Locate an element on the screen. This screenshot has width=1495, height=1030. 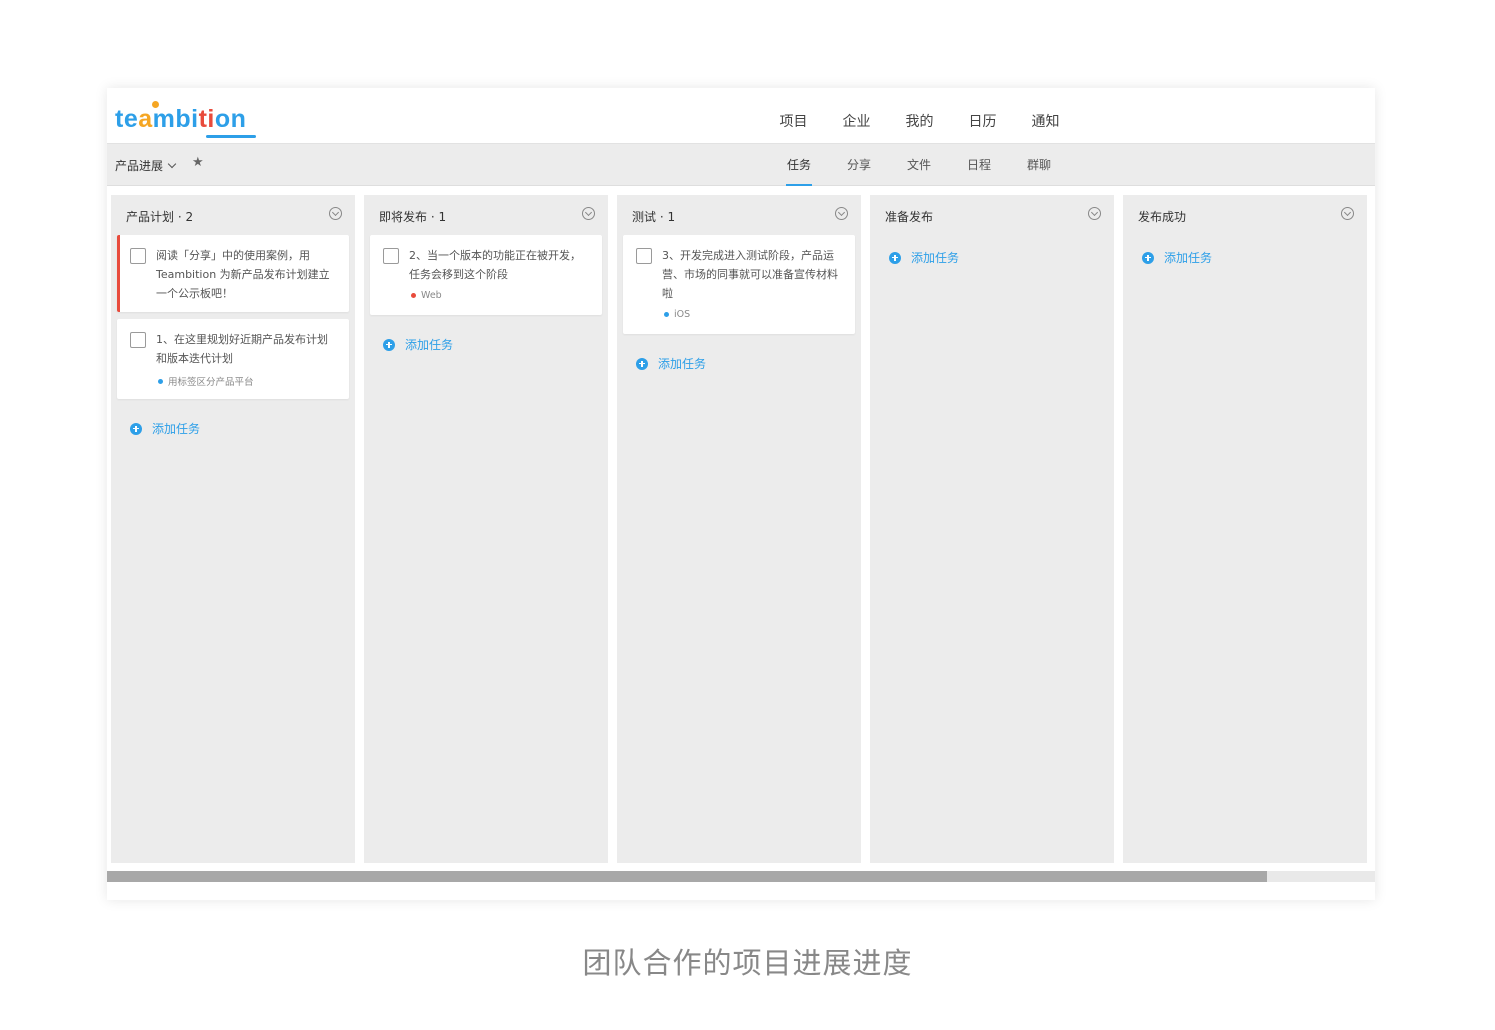
task-content: 2、当一个版本的功能正在被开发，任务会移到这个阶段 is located at coordinates (495, 265).